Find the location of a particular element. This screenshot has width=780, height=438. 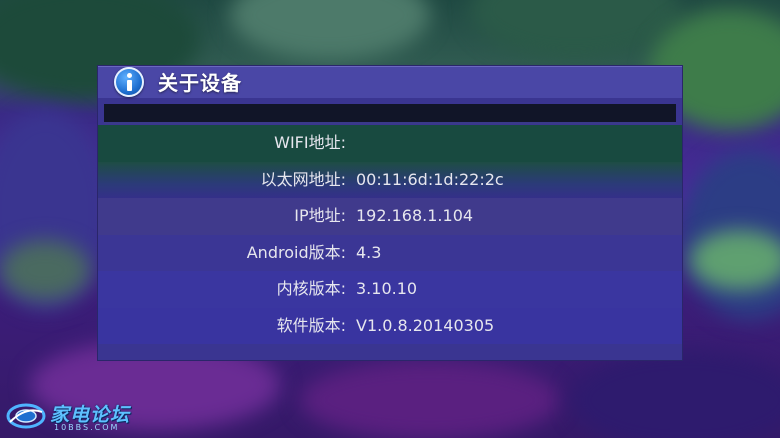

forum-watermark-logo: 家电论坛 10BBS.COM is located at coordinates (71, 417).